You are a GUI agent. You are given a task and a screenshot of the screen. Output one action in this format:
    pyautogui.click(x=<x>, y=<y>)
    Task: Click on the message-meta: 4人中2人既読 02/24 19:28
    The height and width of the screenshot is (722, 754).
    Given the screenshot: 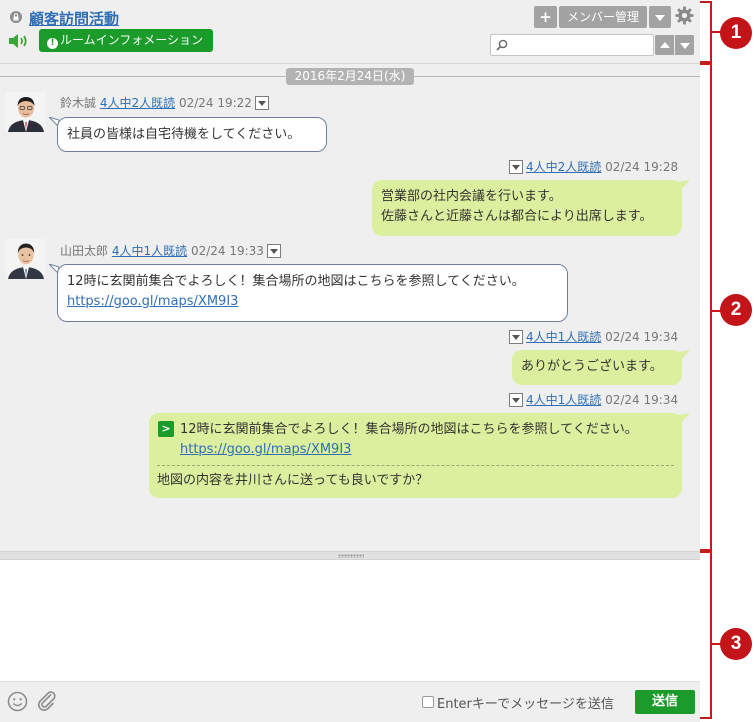 What is the action you would take?
    pyautogui.click(x=592, y=166)
    